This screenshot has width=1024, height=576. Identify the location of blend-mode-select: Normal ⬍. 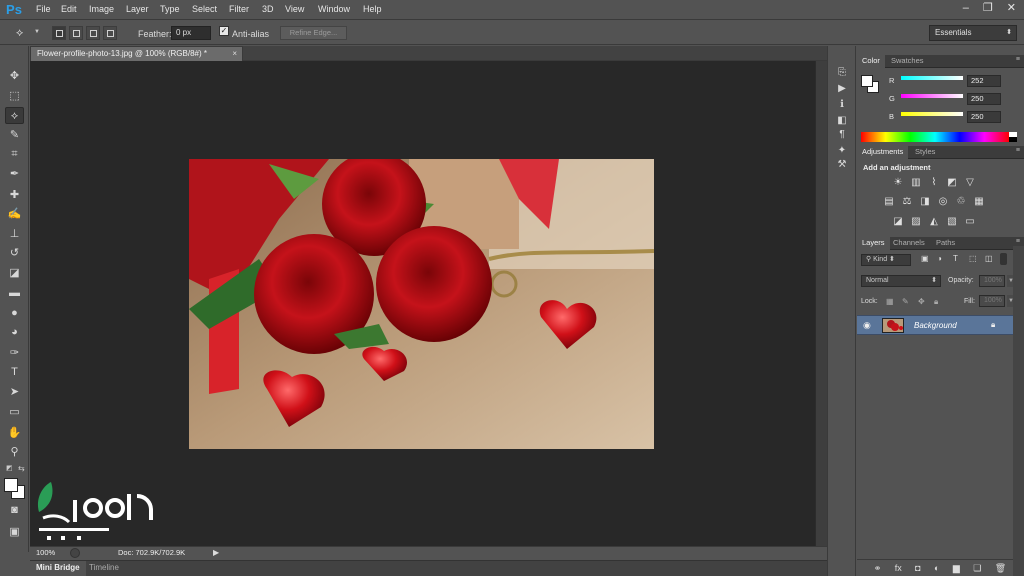
(901, 281).